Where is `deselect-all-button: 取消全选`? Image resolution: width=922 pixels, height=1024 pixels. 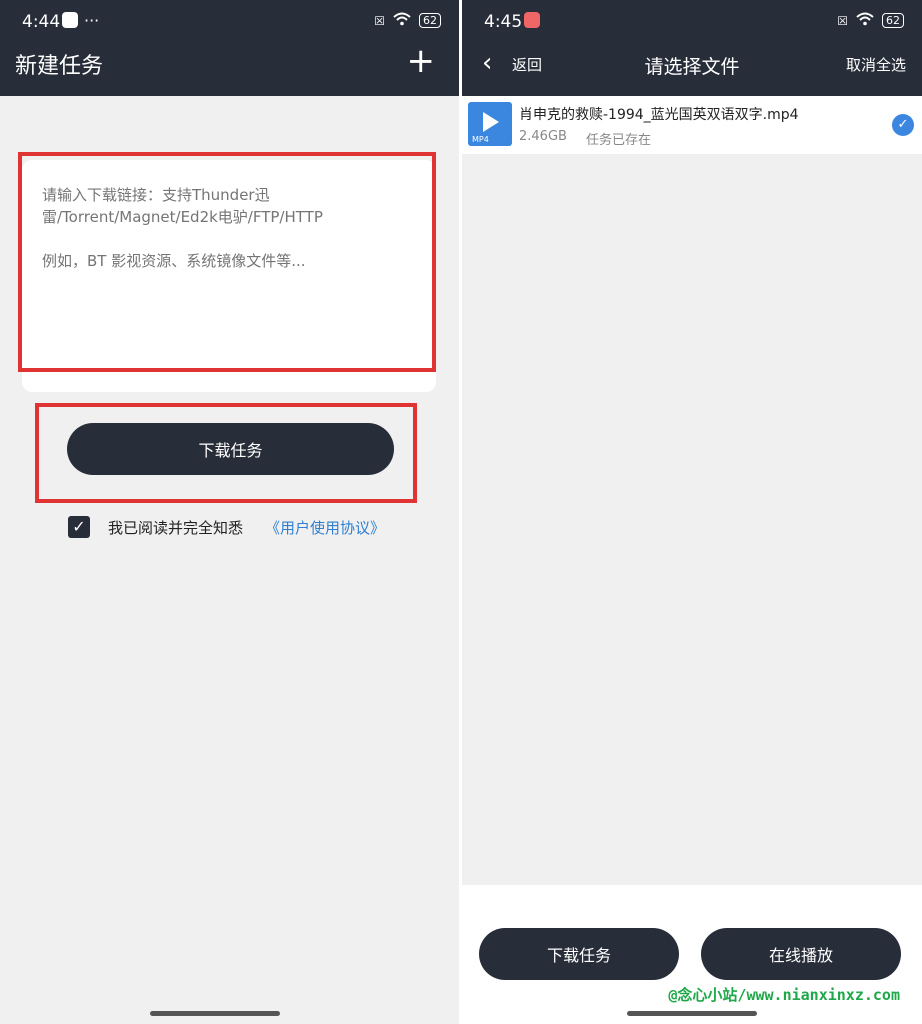
deselect-all-button: 取消全选 is located at coordinates (876, 64).